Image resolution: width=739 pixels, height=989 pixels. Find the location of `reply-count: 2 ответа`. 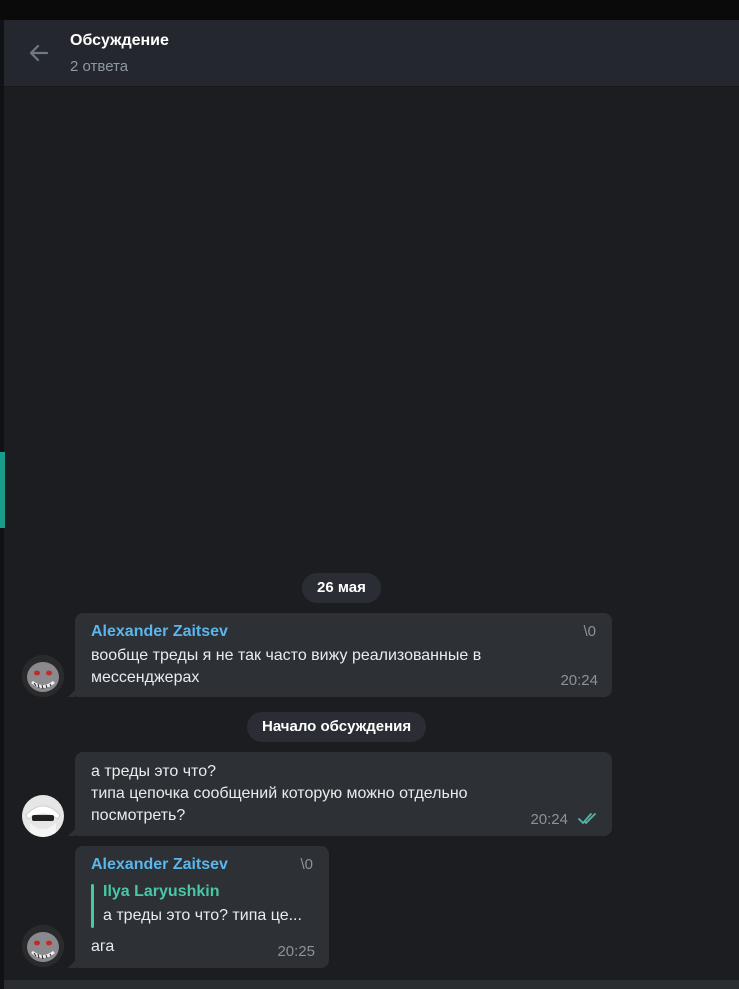

reply-count: 2 ответа is located at coordinates (99, 66).